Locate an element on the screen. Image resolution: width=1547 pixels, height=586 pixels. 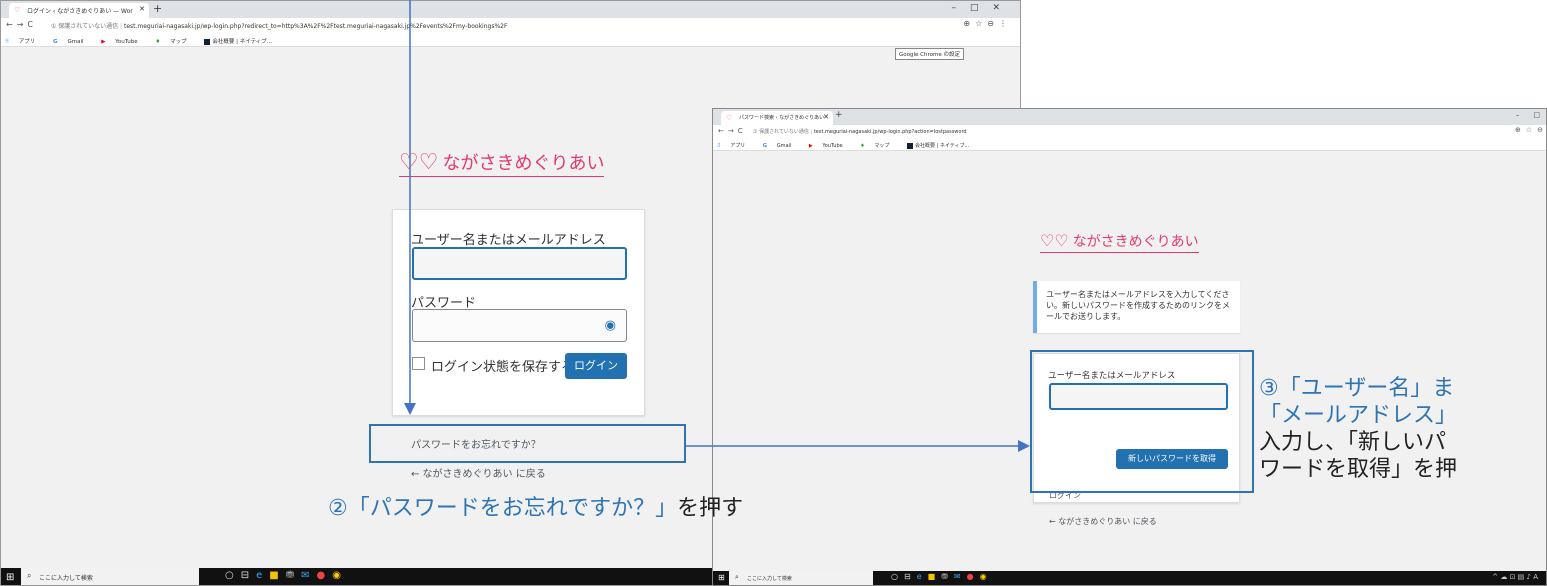
show-password-eye-icon: ◉ is located at coordinates (610, 325).